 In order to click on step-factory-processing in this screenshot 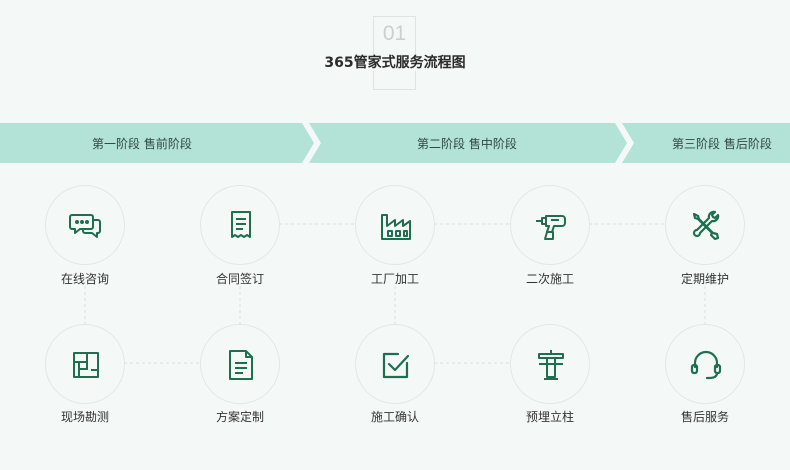, I will do `click(395, 225)`.